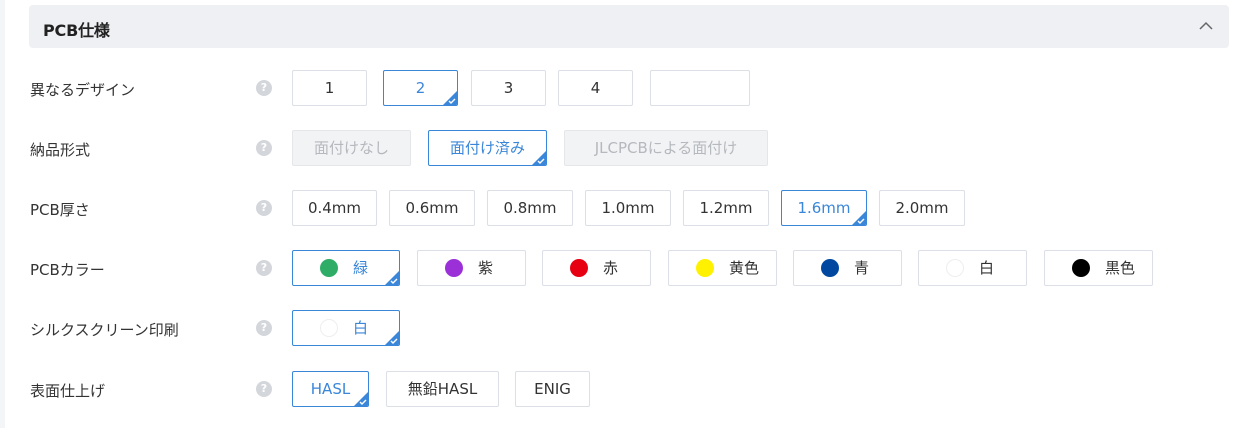 This screenshot has height=428, width=1242. What do you see at coordinates (621, 329) in the screenshot?
I see `row-silkscreen: シルクスクリーン印刷 ? 白` at bounding box center [621, 329].